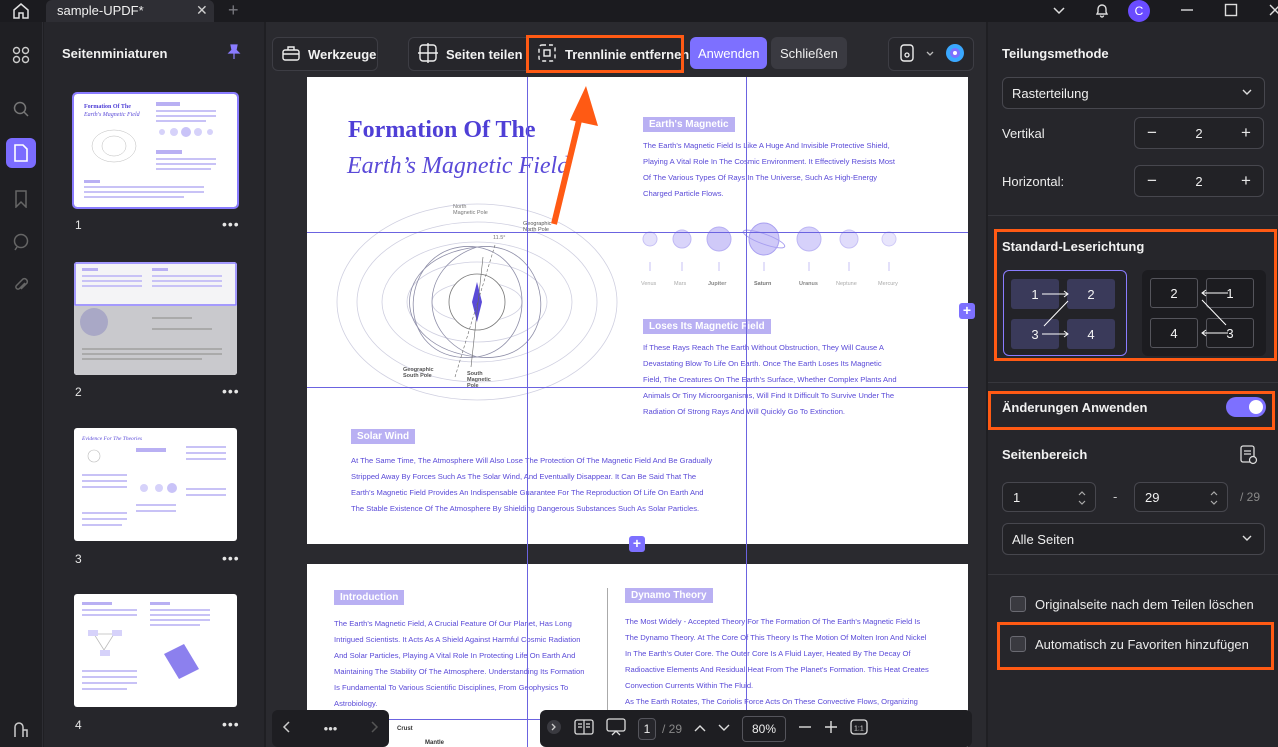  What do you see at coordinates (202, 10) in the screenshot?
I see `close-tab-icon: ✕` at bounding box center [202, 10].